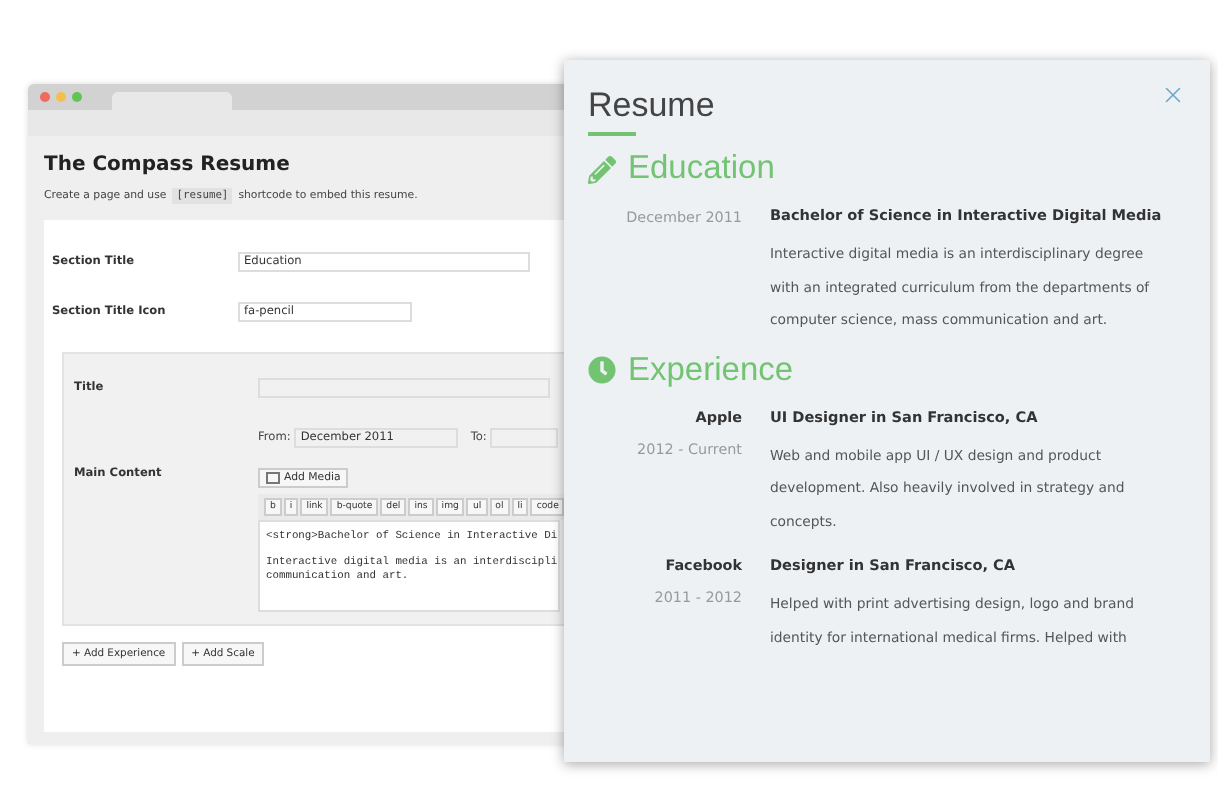  I want to click on close-icon, so click(1173, 95).